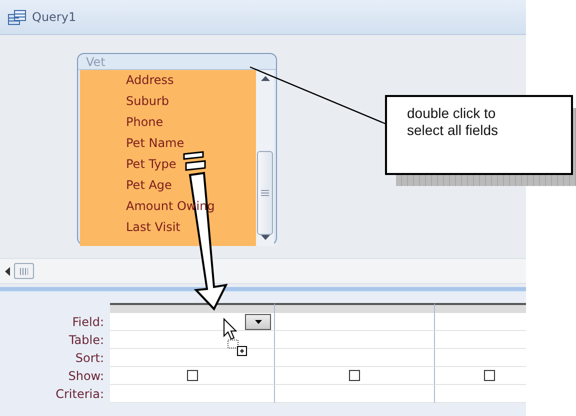 The width and height of the screenshot is (576, 416). I want to click on callout-text: double click to select all fields, so click(479, 135).